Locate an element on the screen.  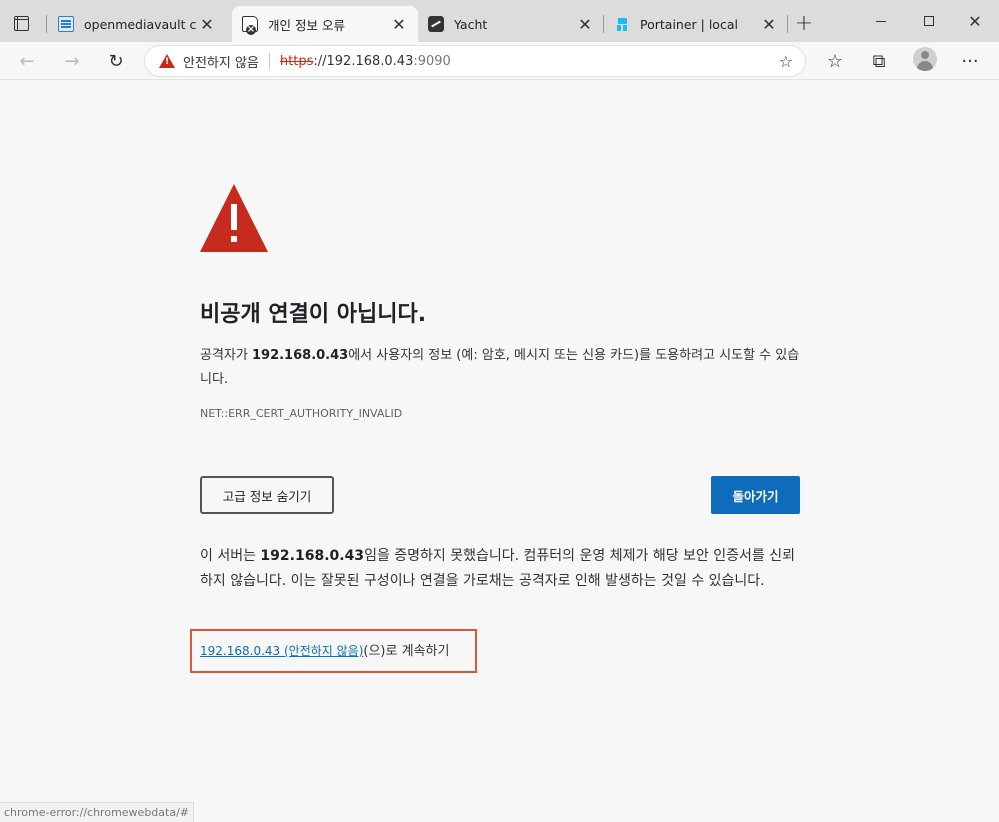
favorites-icon: ☆ is located at coordinates (835, 61).